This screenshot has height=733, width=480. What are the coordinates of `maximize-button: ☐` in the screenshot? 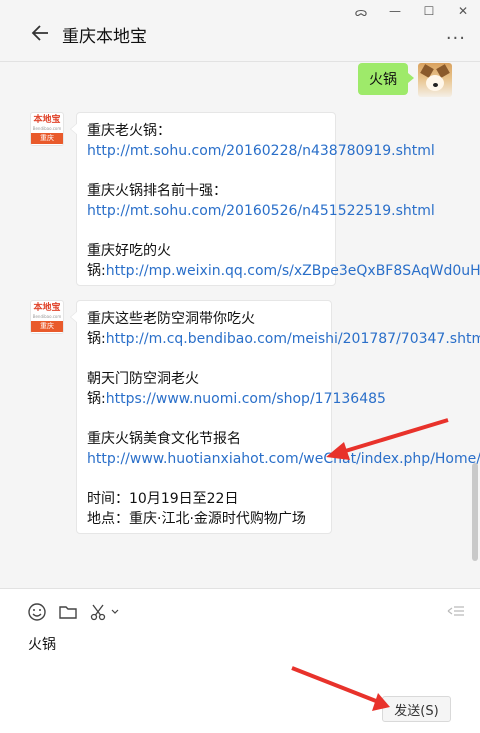 It's located at (429, 11).